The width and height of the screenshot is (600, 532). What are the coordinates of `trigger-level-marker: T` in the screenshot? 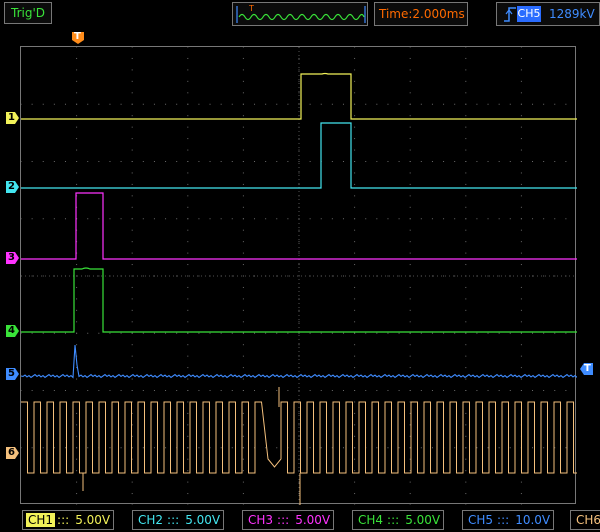 It's located at (587, 369).